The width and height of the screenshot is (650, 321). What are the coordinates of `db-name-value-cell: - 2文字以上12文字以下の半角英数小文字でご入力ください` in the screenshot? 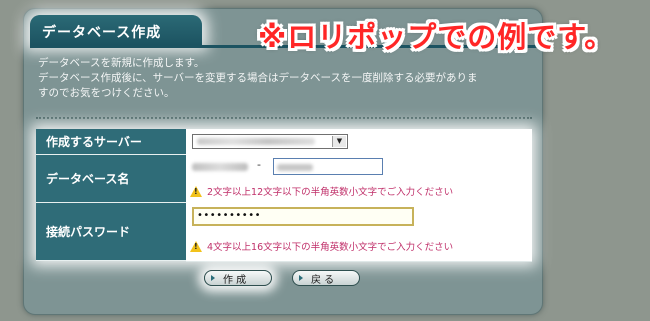 It's located at (359, 179).